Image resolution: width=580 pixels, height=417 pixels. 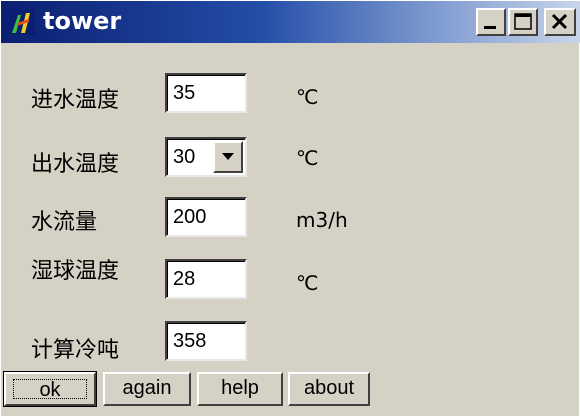 I want to click on close-button, so click(x=560, y=22).